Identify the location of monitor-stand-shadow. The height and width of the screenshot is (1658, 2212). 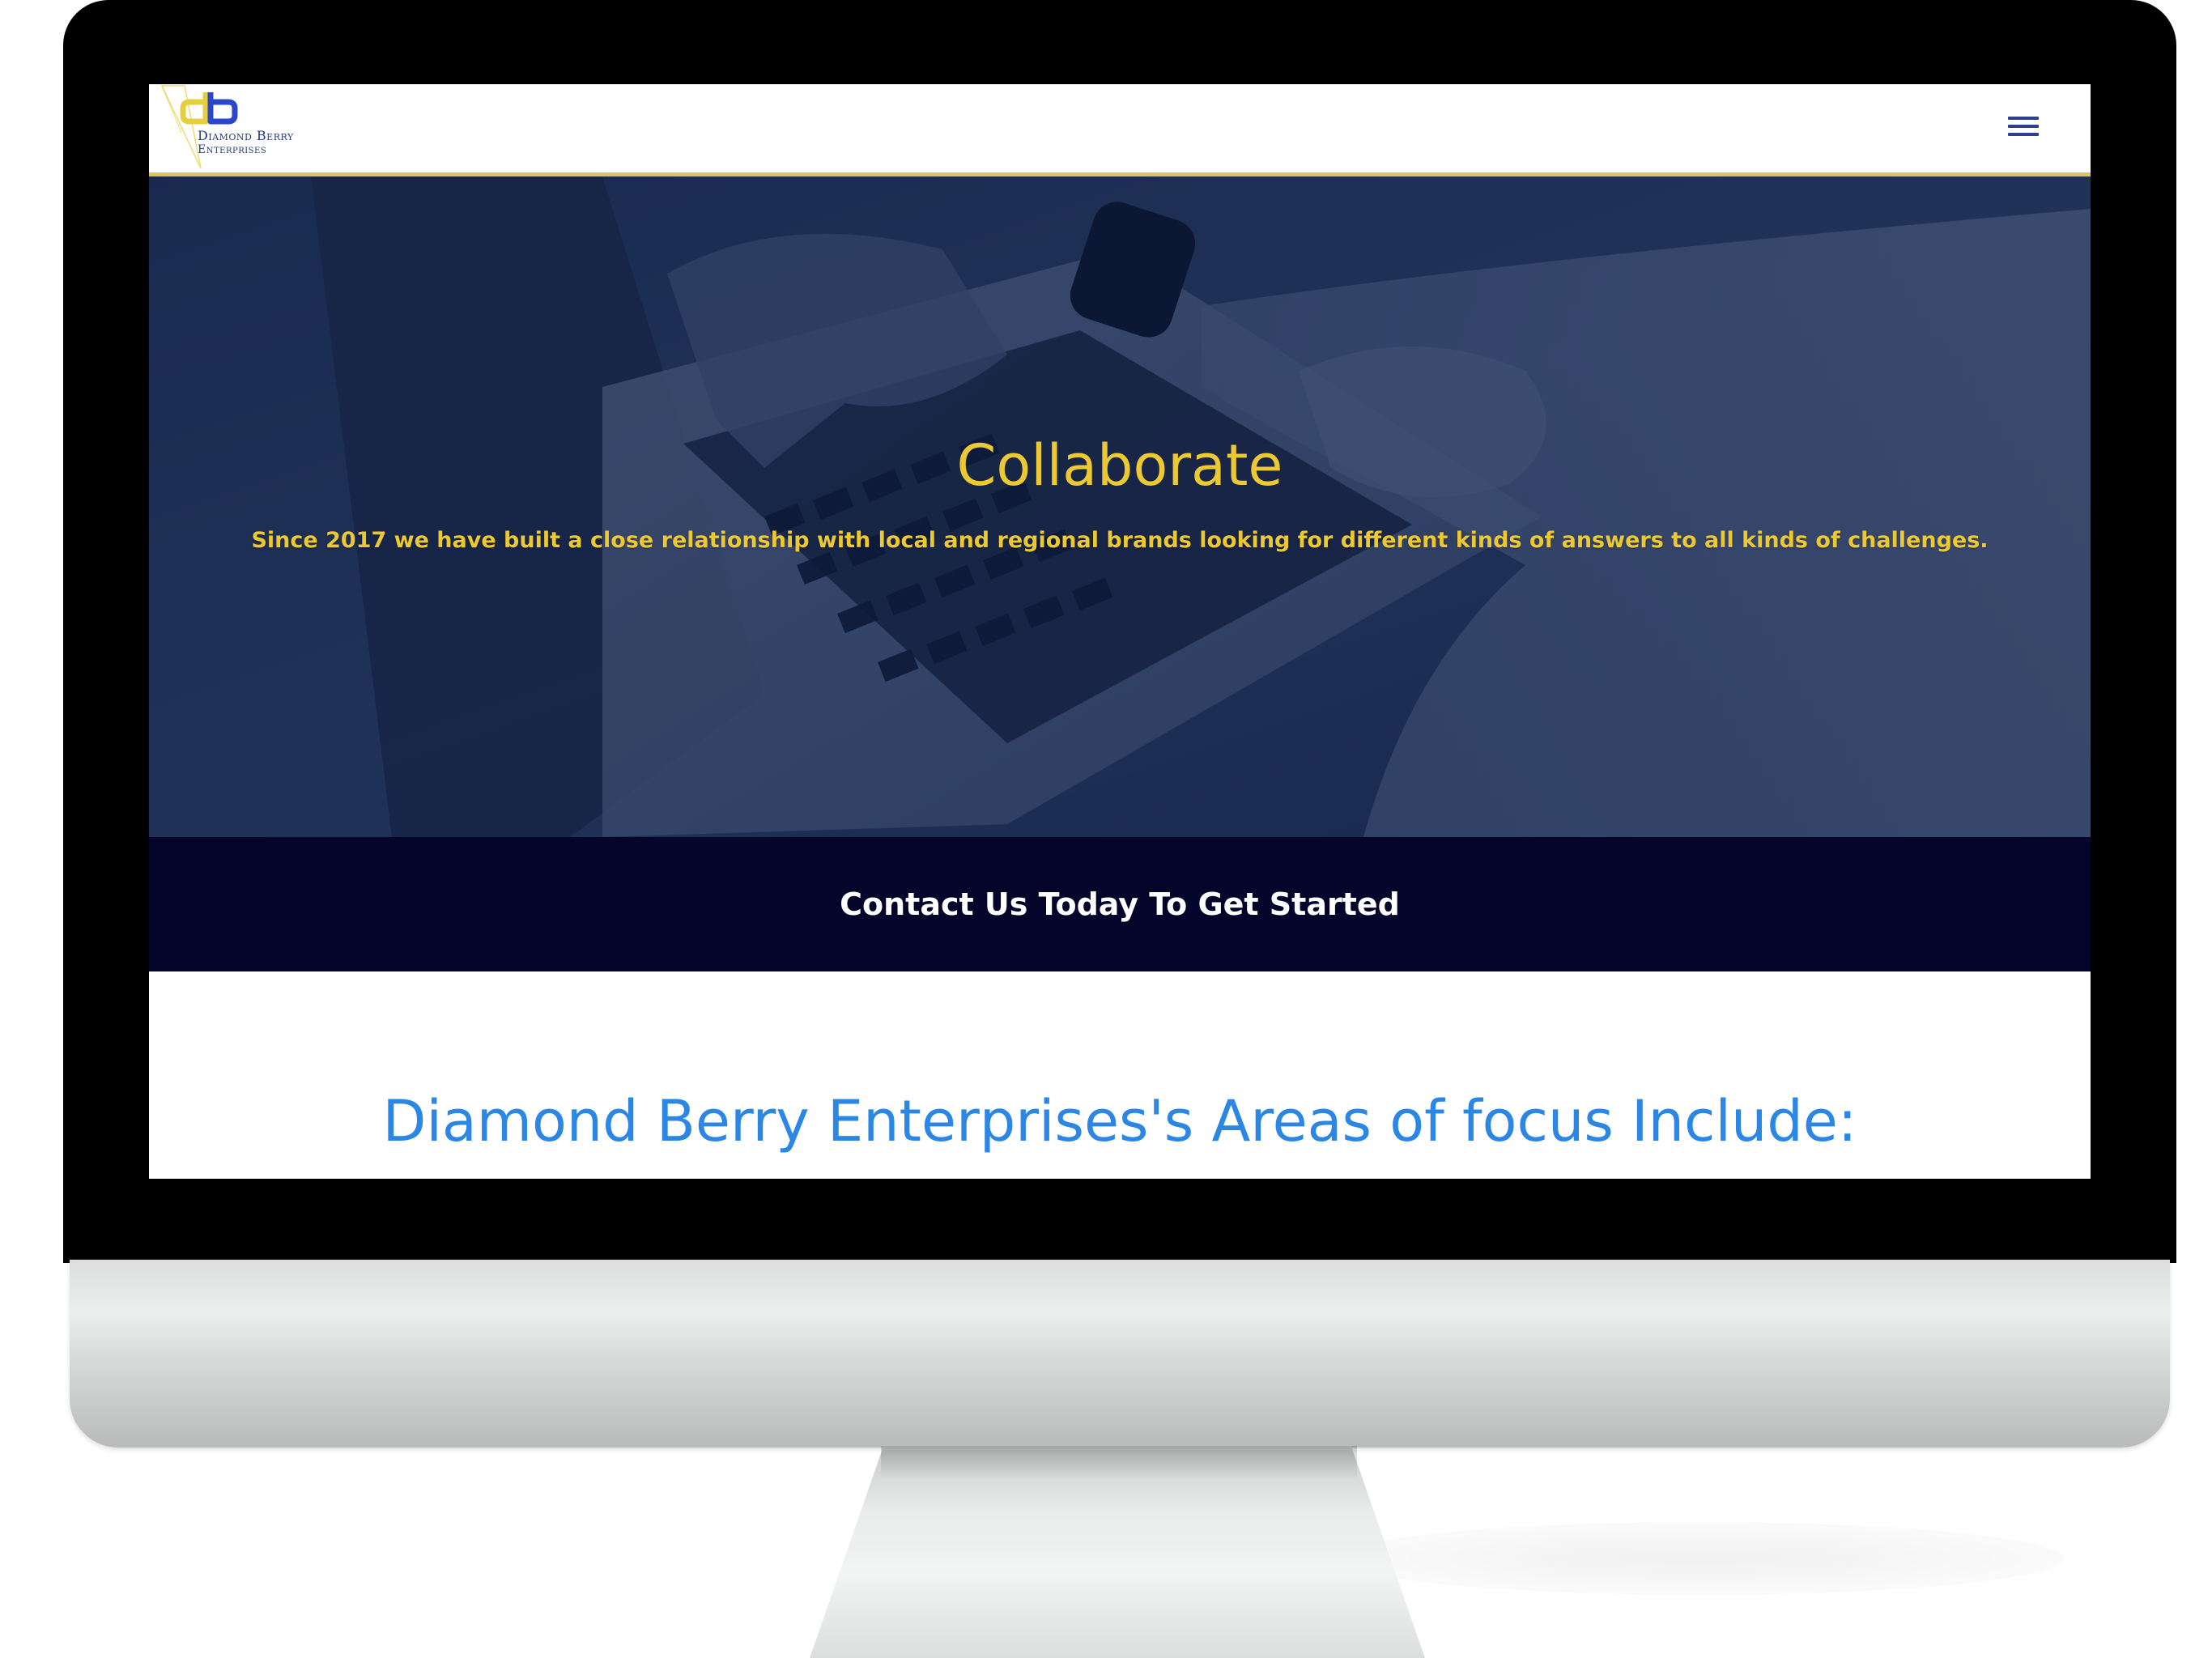
(1119, 1463).